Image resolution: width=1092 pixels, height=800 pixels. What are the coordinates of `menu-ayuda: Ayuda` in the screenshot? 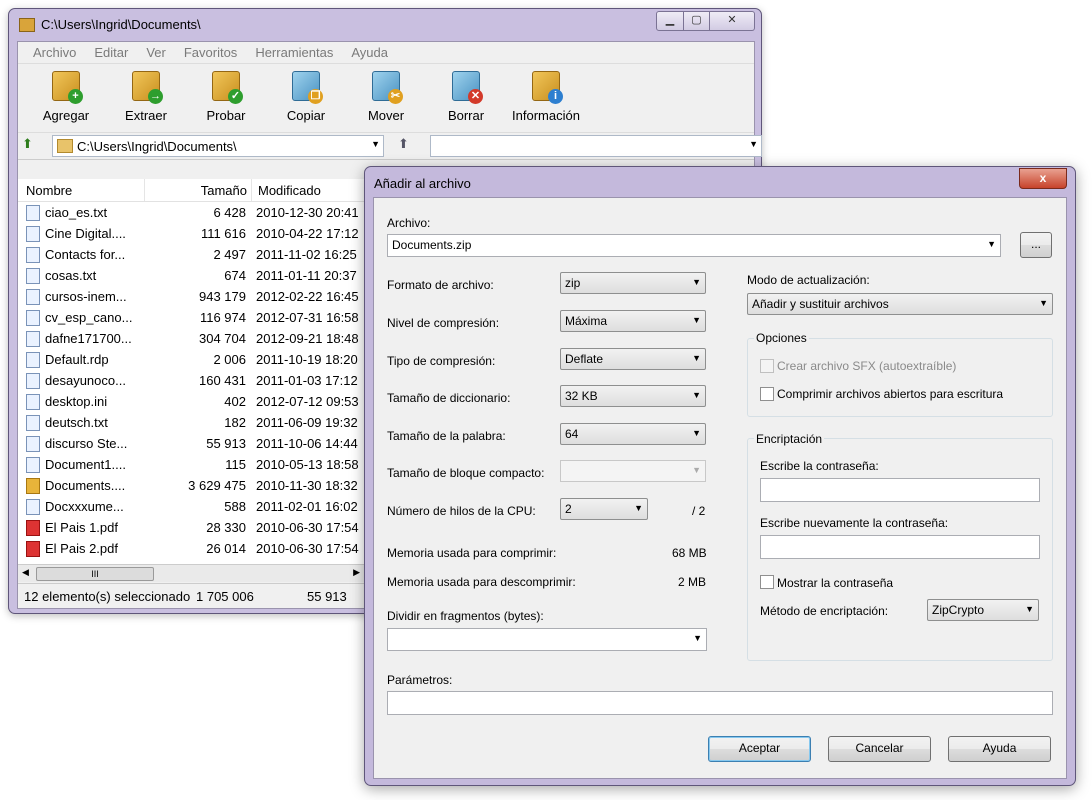 It's located at (369, 52).